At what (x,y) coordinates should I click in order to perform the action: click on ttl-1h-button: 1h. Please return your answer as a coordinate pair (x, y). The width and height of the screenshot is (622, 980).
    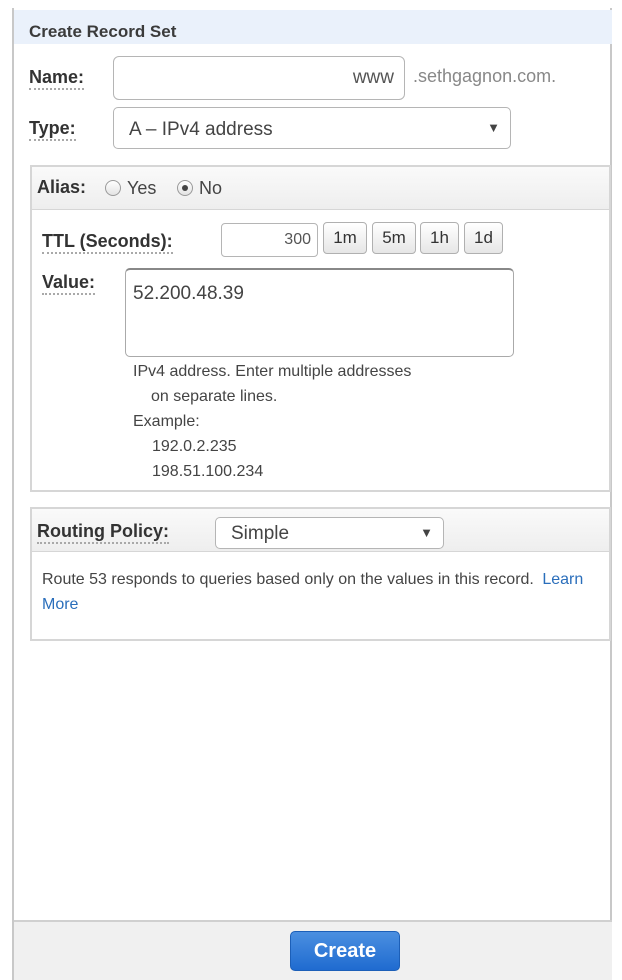
    Looking at the image, I should click on (439, 238).